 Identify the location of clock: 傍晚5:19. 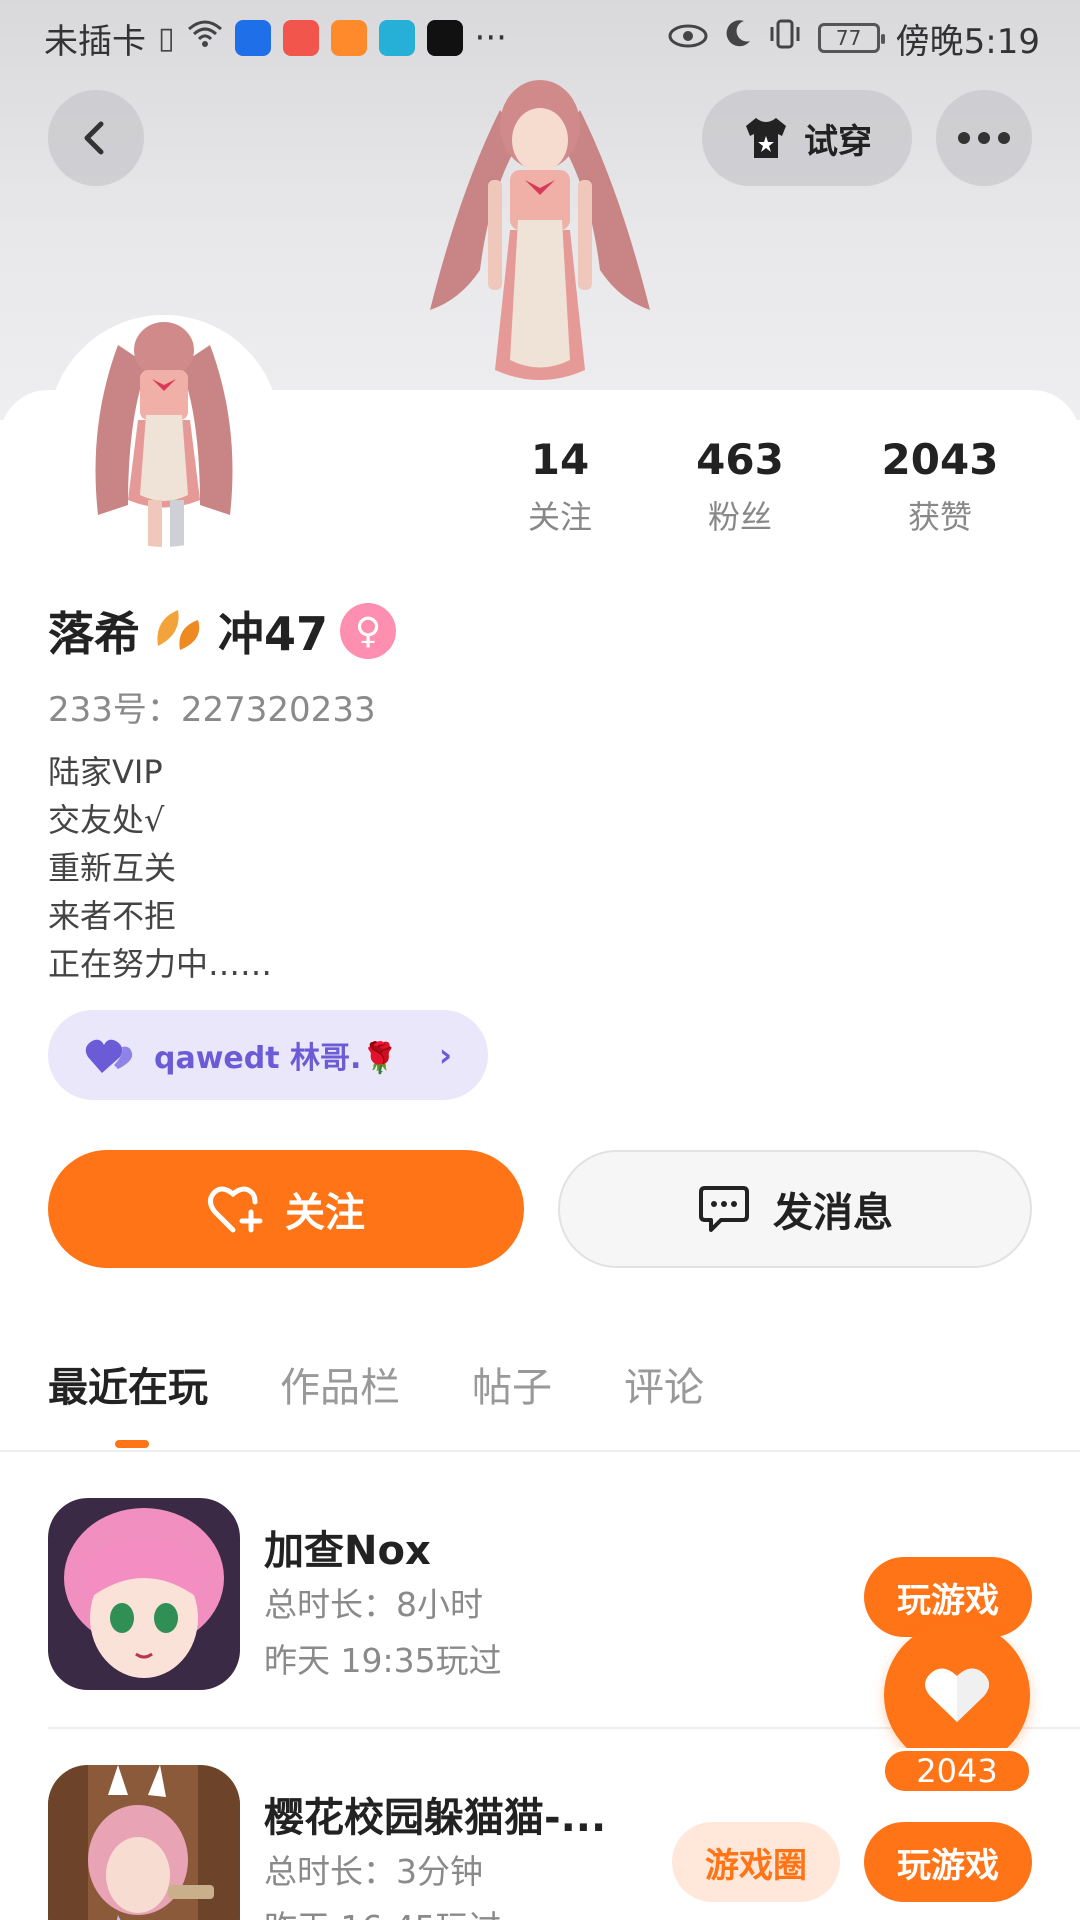
(967, 41).